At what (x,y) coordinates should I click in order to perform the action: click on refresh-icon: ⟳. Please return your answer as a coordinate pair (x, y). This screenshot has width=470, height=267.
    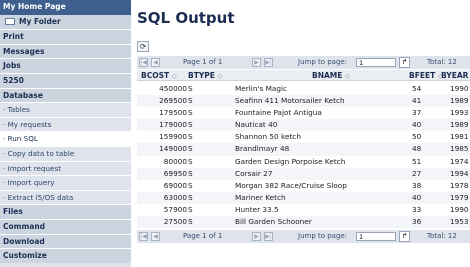
    Looking at the image, I should click on (143, 46).